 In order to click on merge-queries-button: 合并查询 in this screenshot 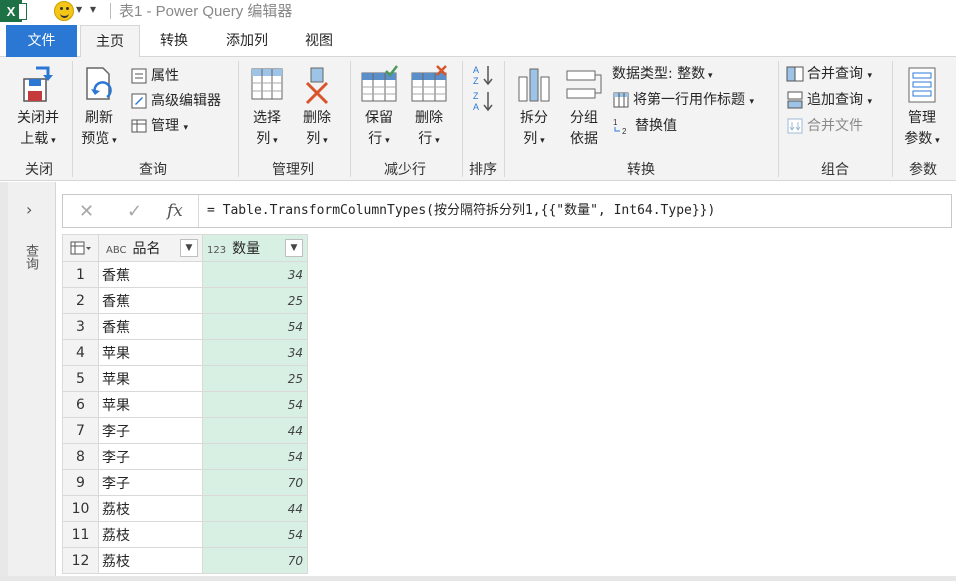, I will do `click(829, 74)`.